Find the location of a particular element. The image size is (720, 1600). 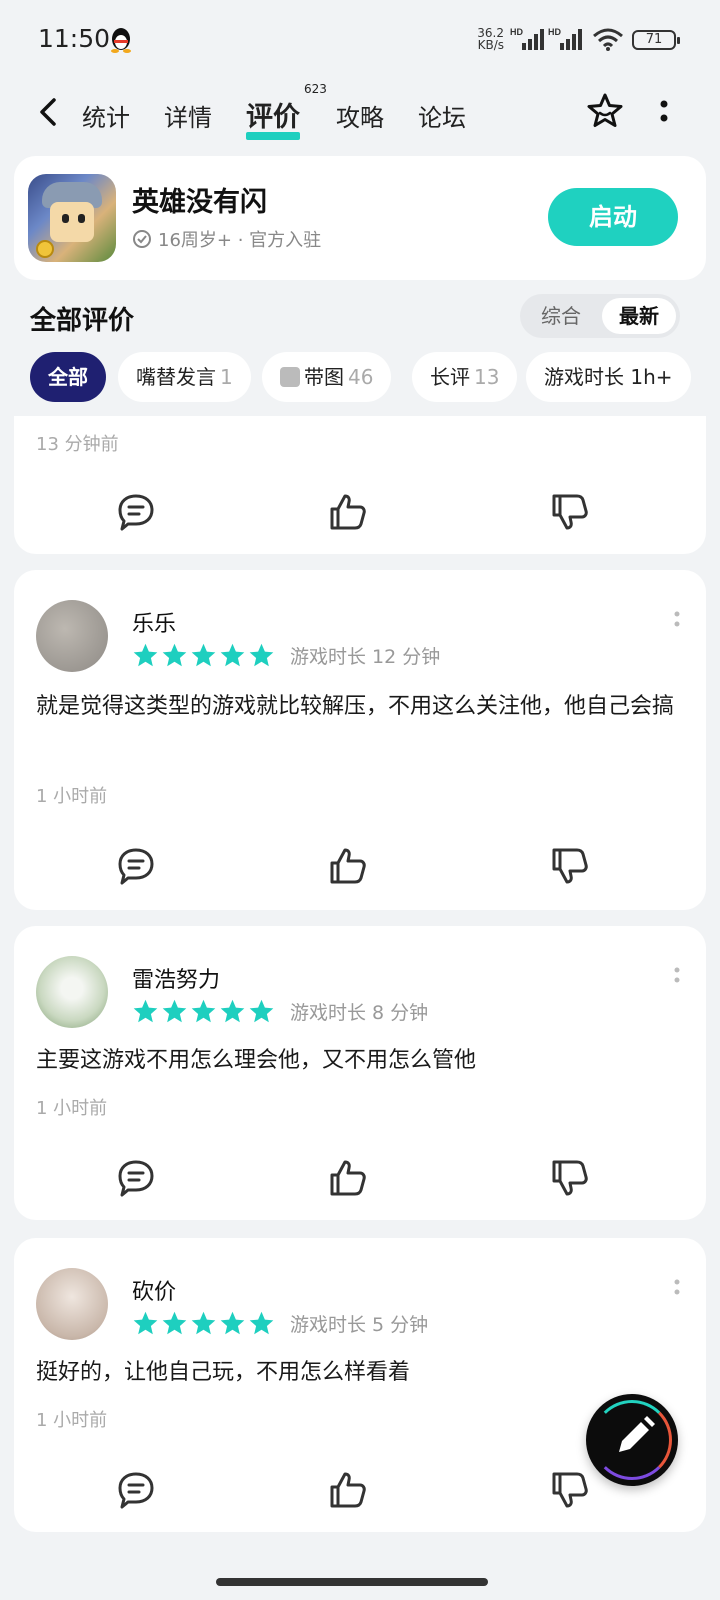

sort-option-comprehensive: 综合 is located at coordinates (561, 316).